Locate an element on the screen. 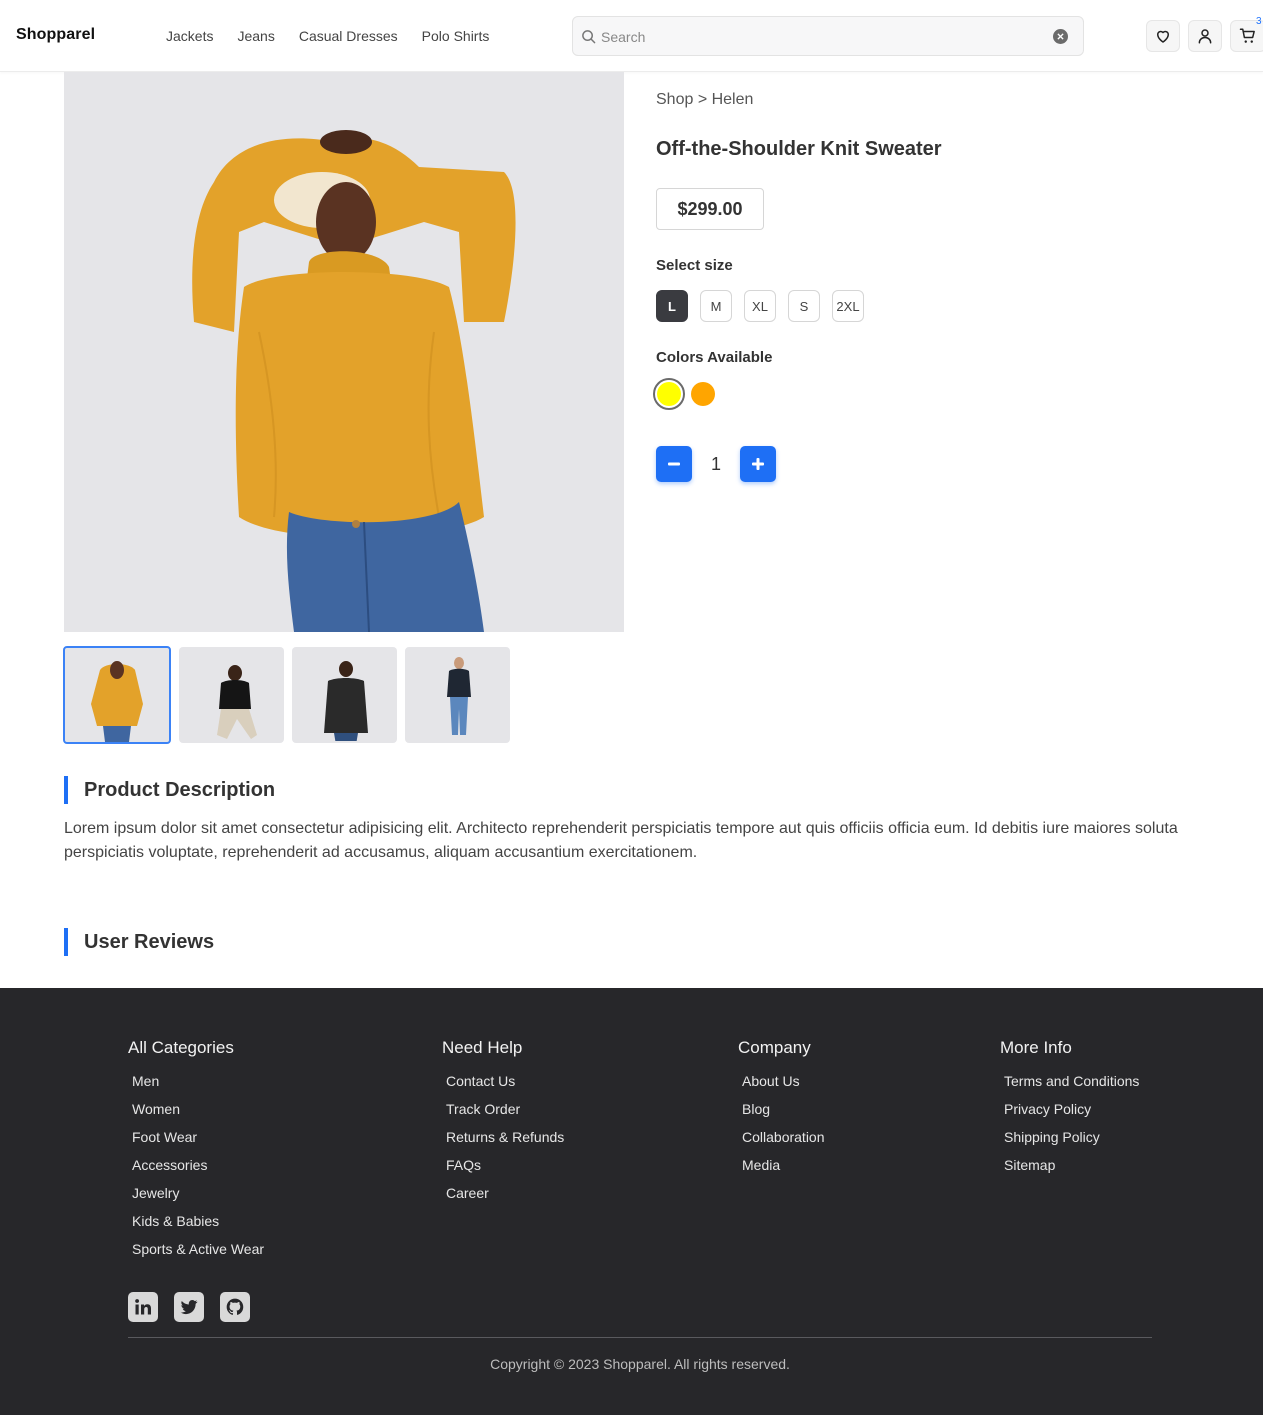 Image resolution: width=1263 pixels, height=1415 pixels. footer-column-title: Need Help is located at coordinates (482, 1047).